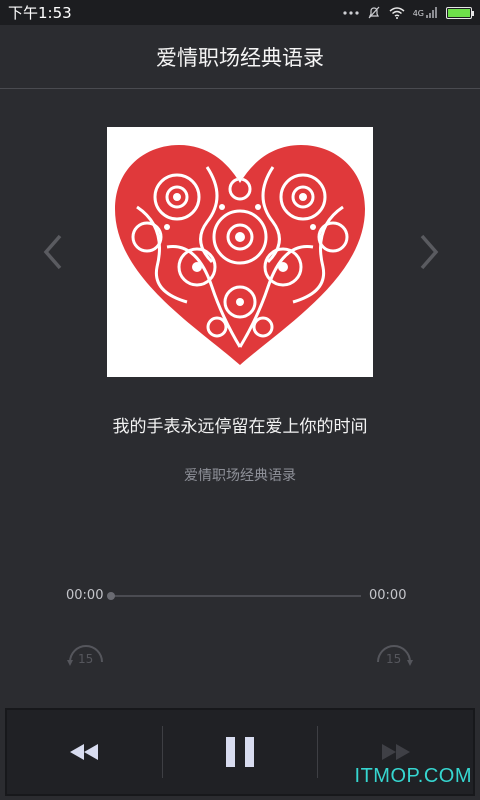 The width and height of the screenshot is (480, 800). Describe the element at coordinates (240, 57) in the screenshot. I see `page-title: 爱情职场经典语录` at that location.